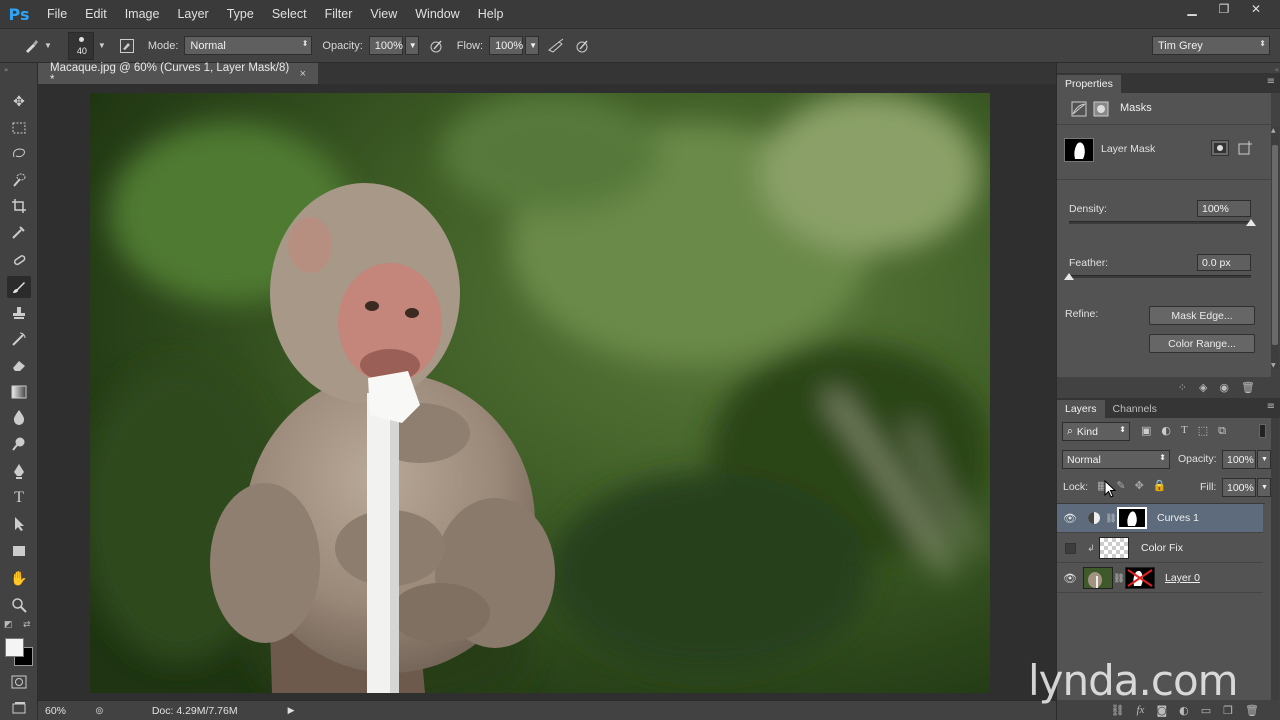 The width and height of the screenshot is (1280, 720). Describe the element at coordinates (19, 392) in the screenshot. I see `gradient-tool-icon` at that location.